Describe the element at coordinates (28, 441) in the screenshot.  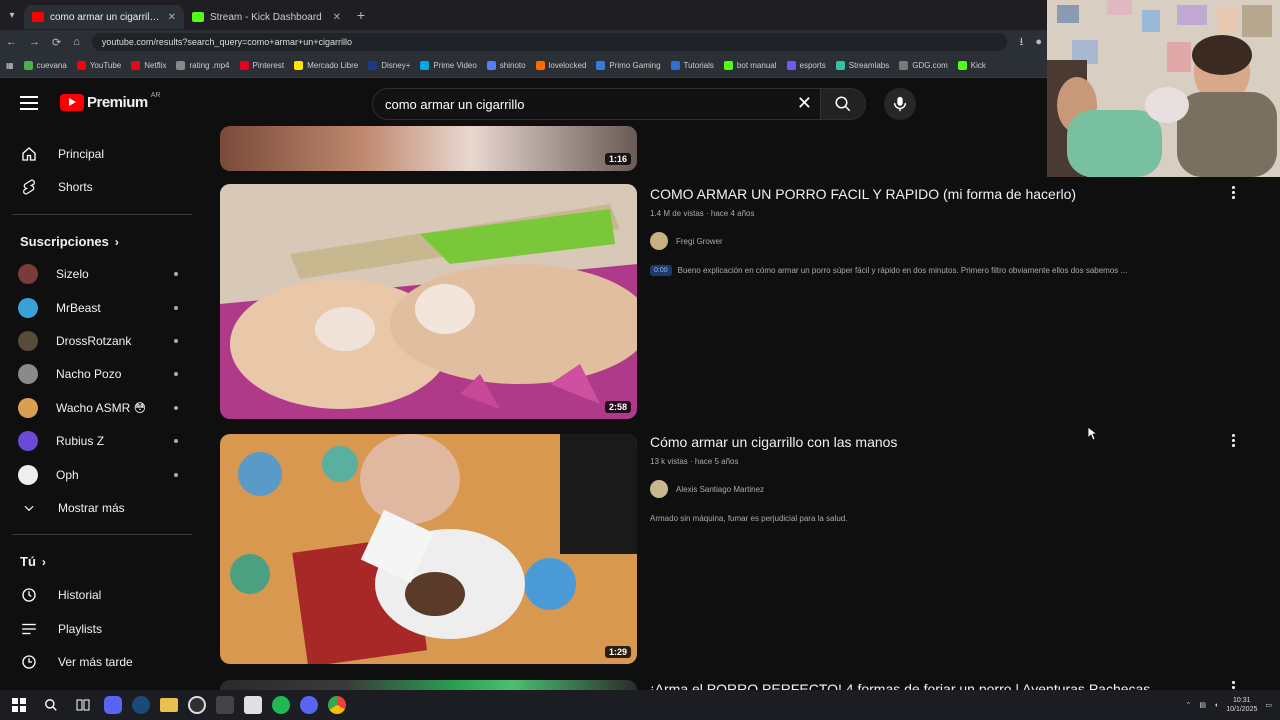
I see `channel-avatar` at that location.